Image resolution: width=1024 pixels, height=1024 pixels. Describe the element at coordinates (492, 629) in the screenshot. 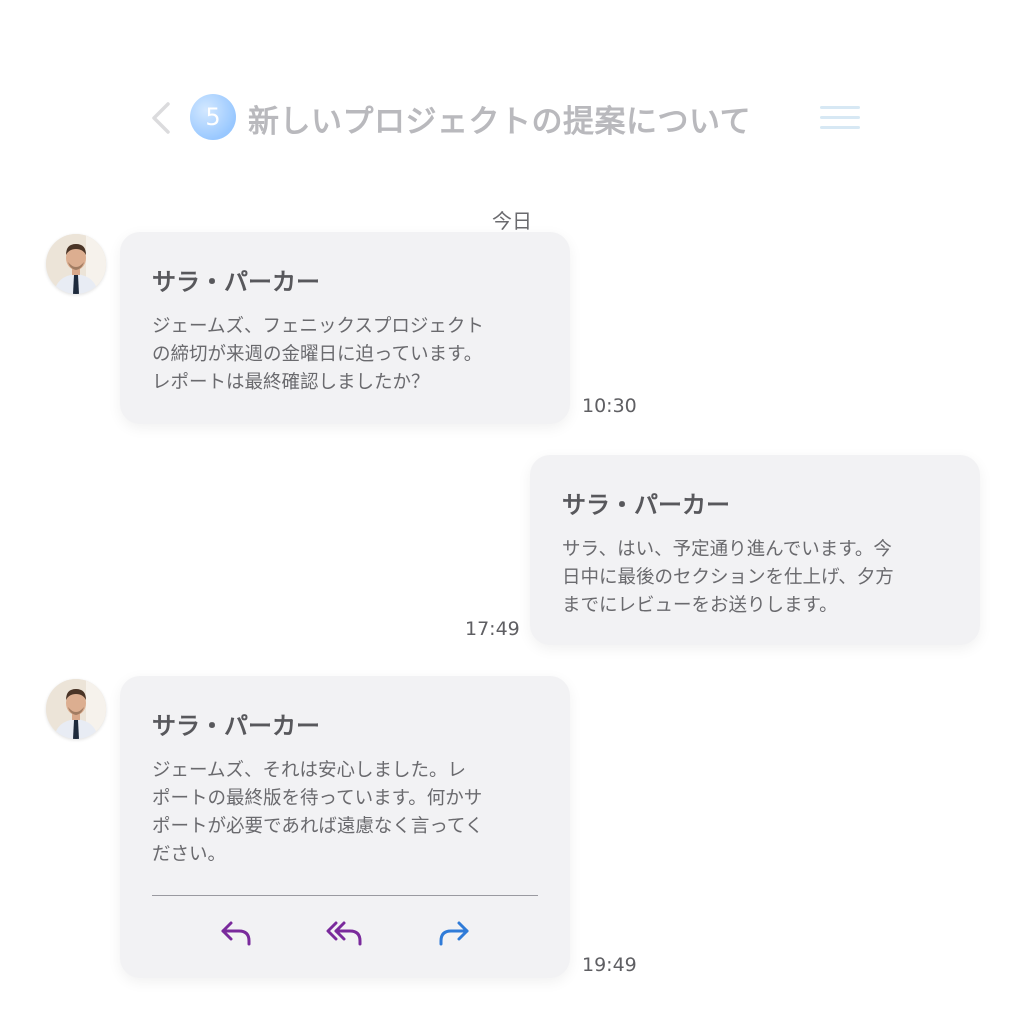

I see `message-timestamp: 17:49` at that location.